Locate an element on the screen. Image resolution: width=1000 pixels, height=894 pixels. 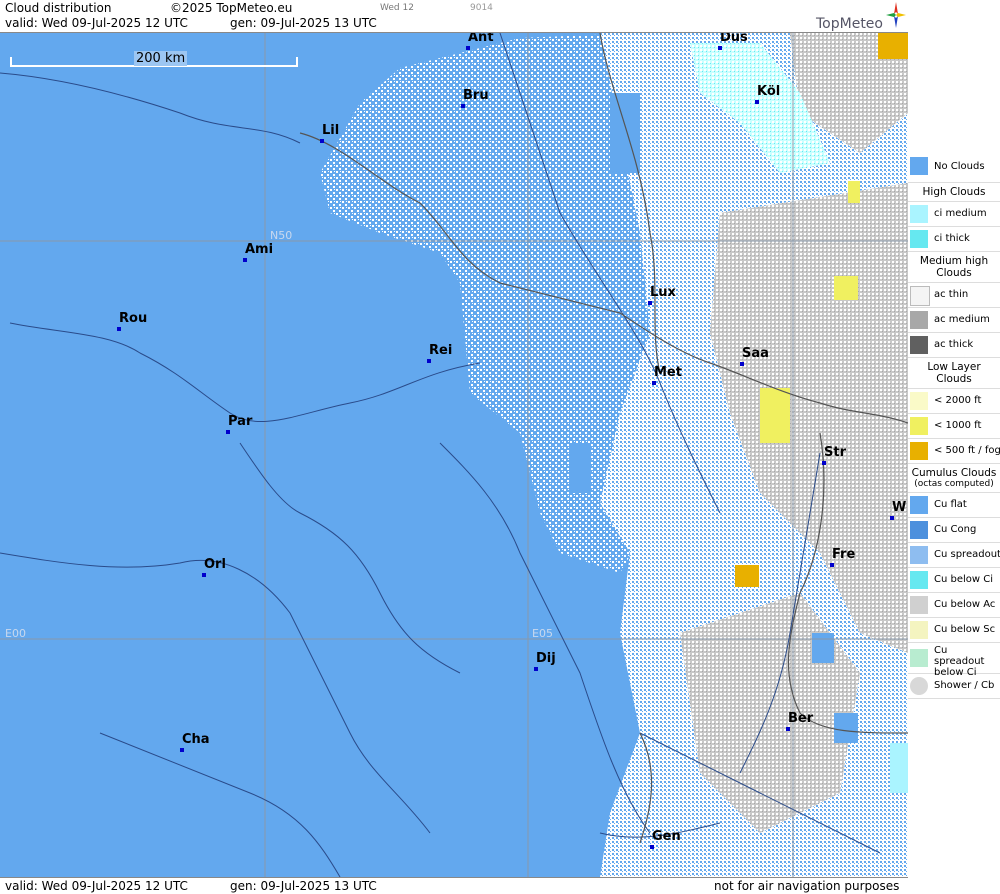
legend-high-head: High Clouds is located at coordinates (954, 192).